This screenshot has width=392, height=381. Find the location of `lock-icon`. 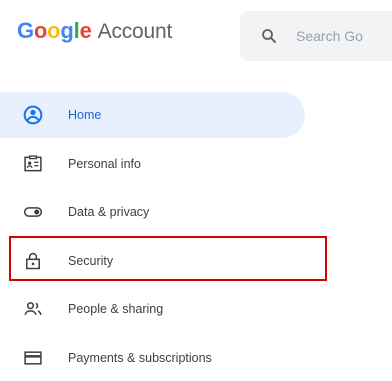

lock-icon is located at coordinates (33, 261).